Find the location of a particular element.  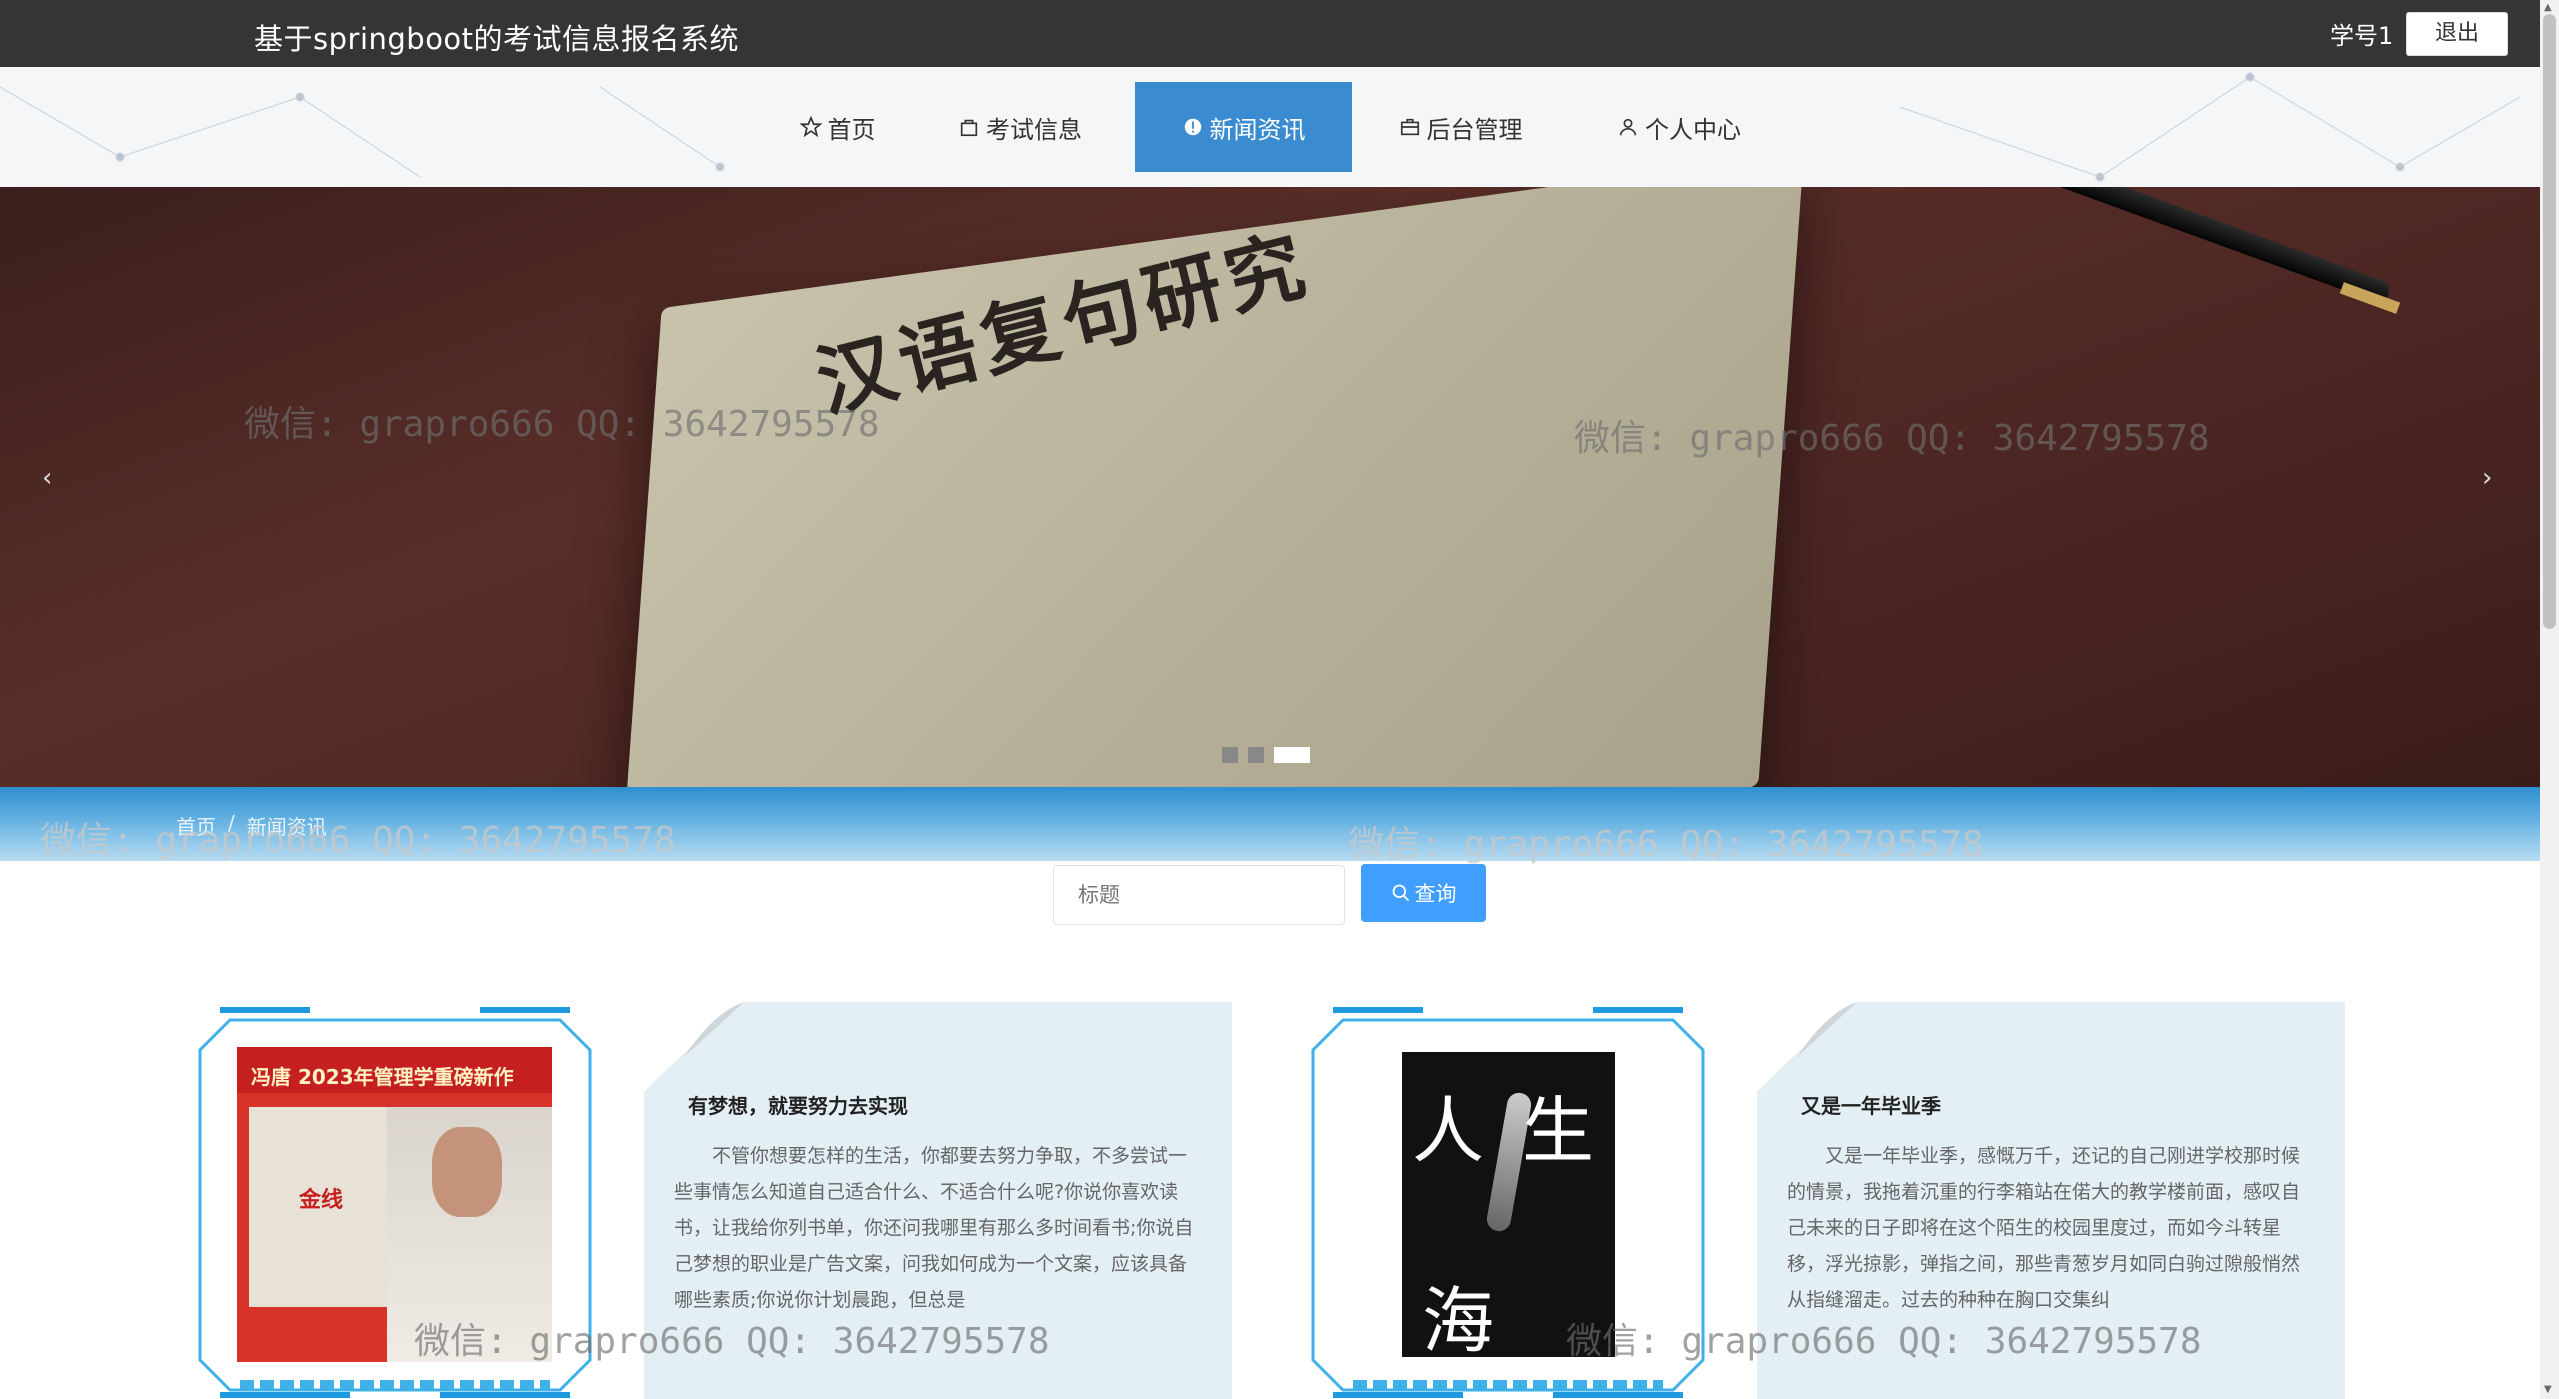

scroll-thumb is located at coordinates (2549, 321).